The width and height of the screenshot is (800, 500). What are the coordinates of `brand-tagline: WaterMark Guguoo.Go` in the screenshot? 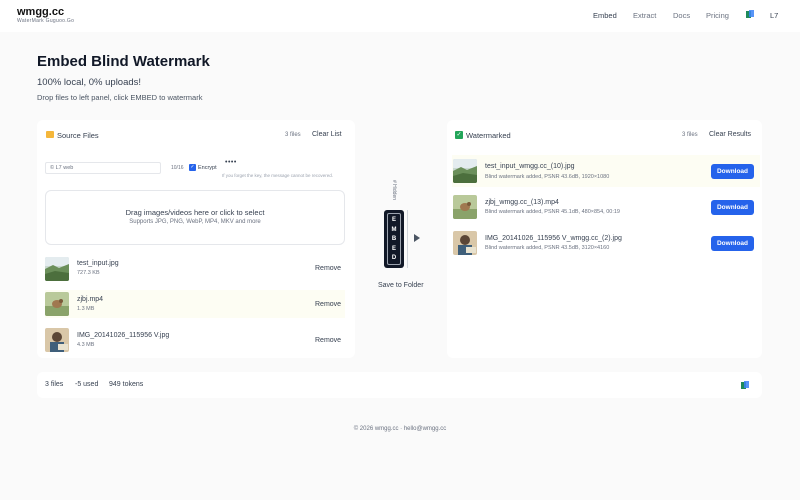 It's located at (46, 21).